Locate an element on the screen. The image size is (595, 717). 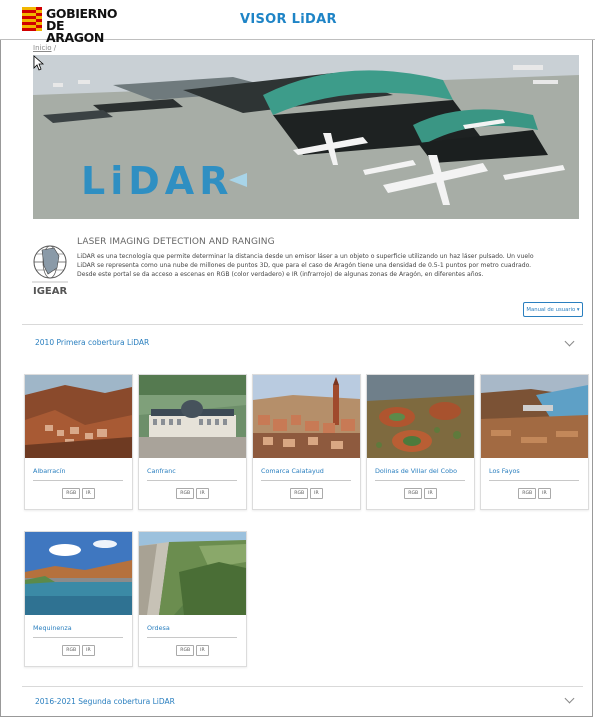
card-comarca-calatayud: Comarca Calatayud RGB IR is located at coordinates (306, 442).